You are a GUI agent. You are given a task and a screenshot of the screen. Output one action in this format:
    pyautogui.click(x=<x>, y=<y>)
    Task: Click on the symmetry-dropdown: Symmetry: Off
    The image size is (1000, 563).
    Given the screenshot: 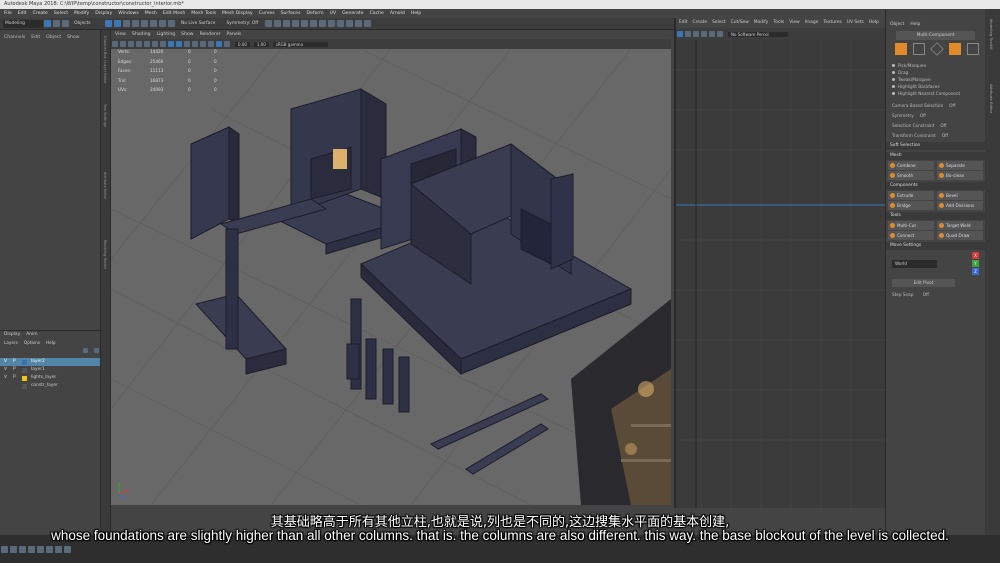 What is the action you would take?
    pyautogui.click(x=242, y=23)
    